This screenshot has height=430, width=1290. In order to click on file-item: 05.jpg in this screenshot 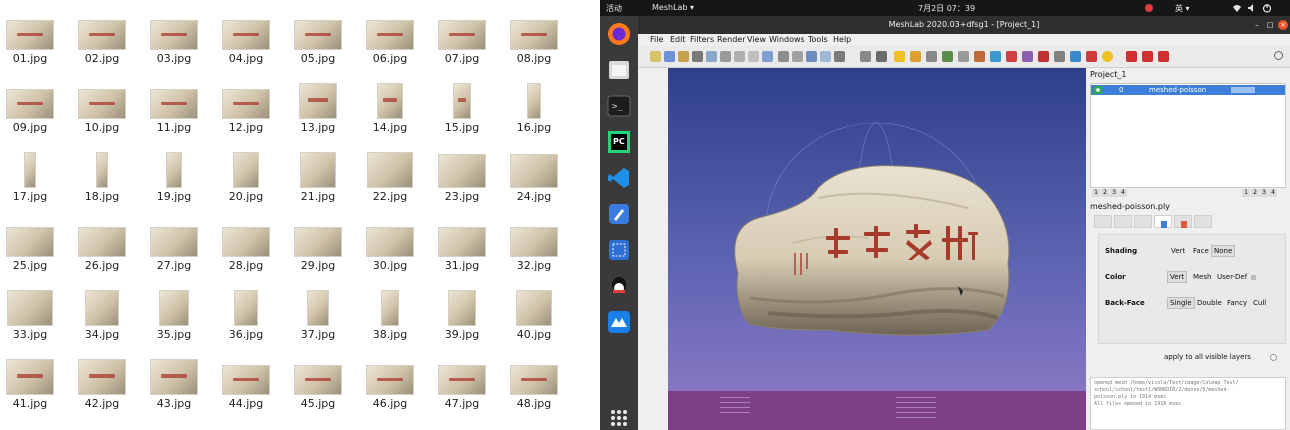, I will do `click(318, 42)`.